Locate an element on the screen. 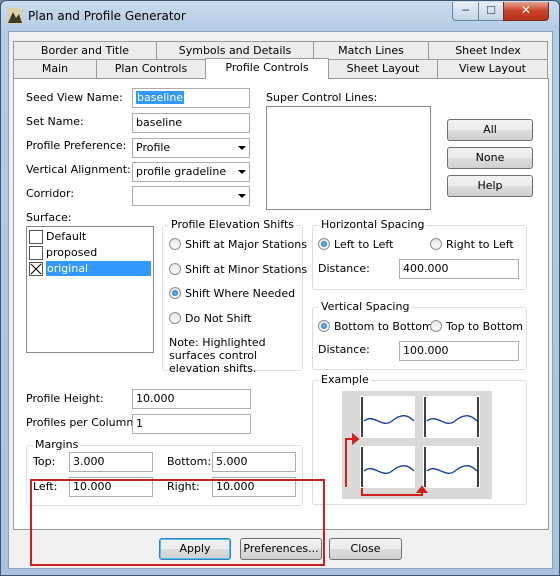 The image size is (560, 576). profiles-per-column-label: Profiles per Column: is located at coordinates (82, 422).